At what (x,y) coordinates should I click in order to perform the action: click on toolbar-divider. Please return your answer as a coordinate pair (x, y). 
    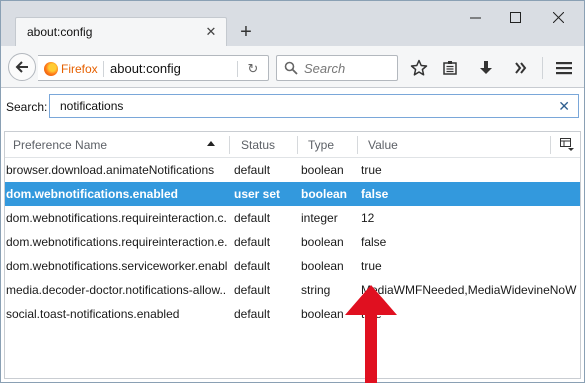
    Looking at the image, I should click on (542, 68).